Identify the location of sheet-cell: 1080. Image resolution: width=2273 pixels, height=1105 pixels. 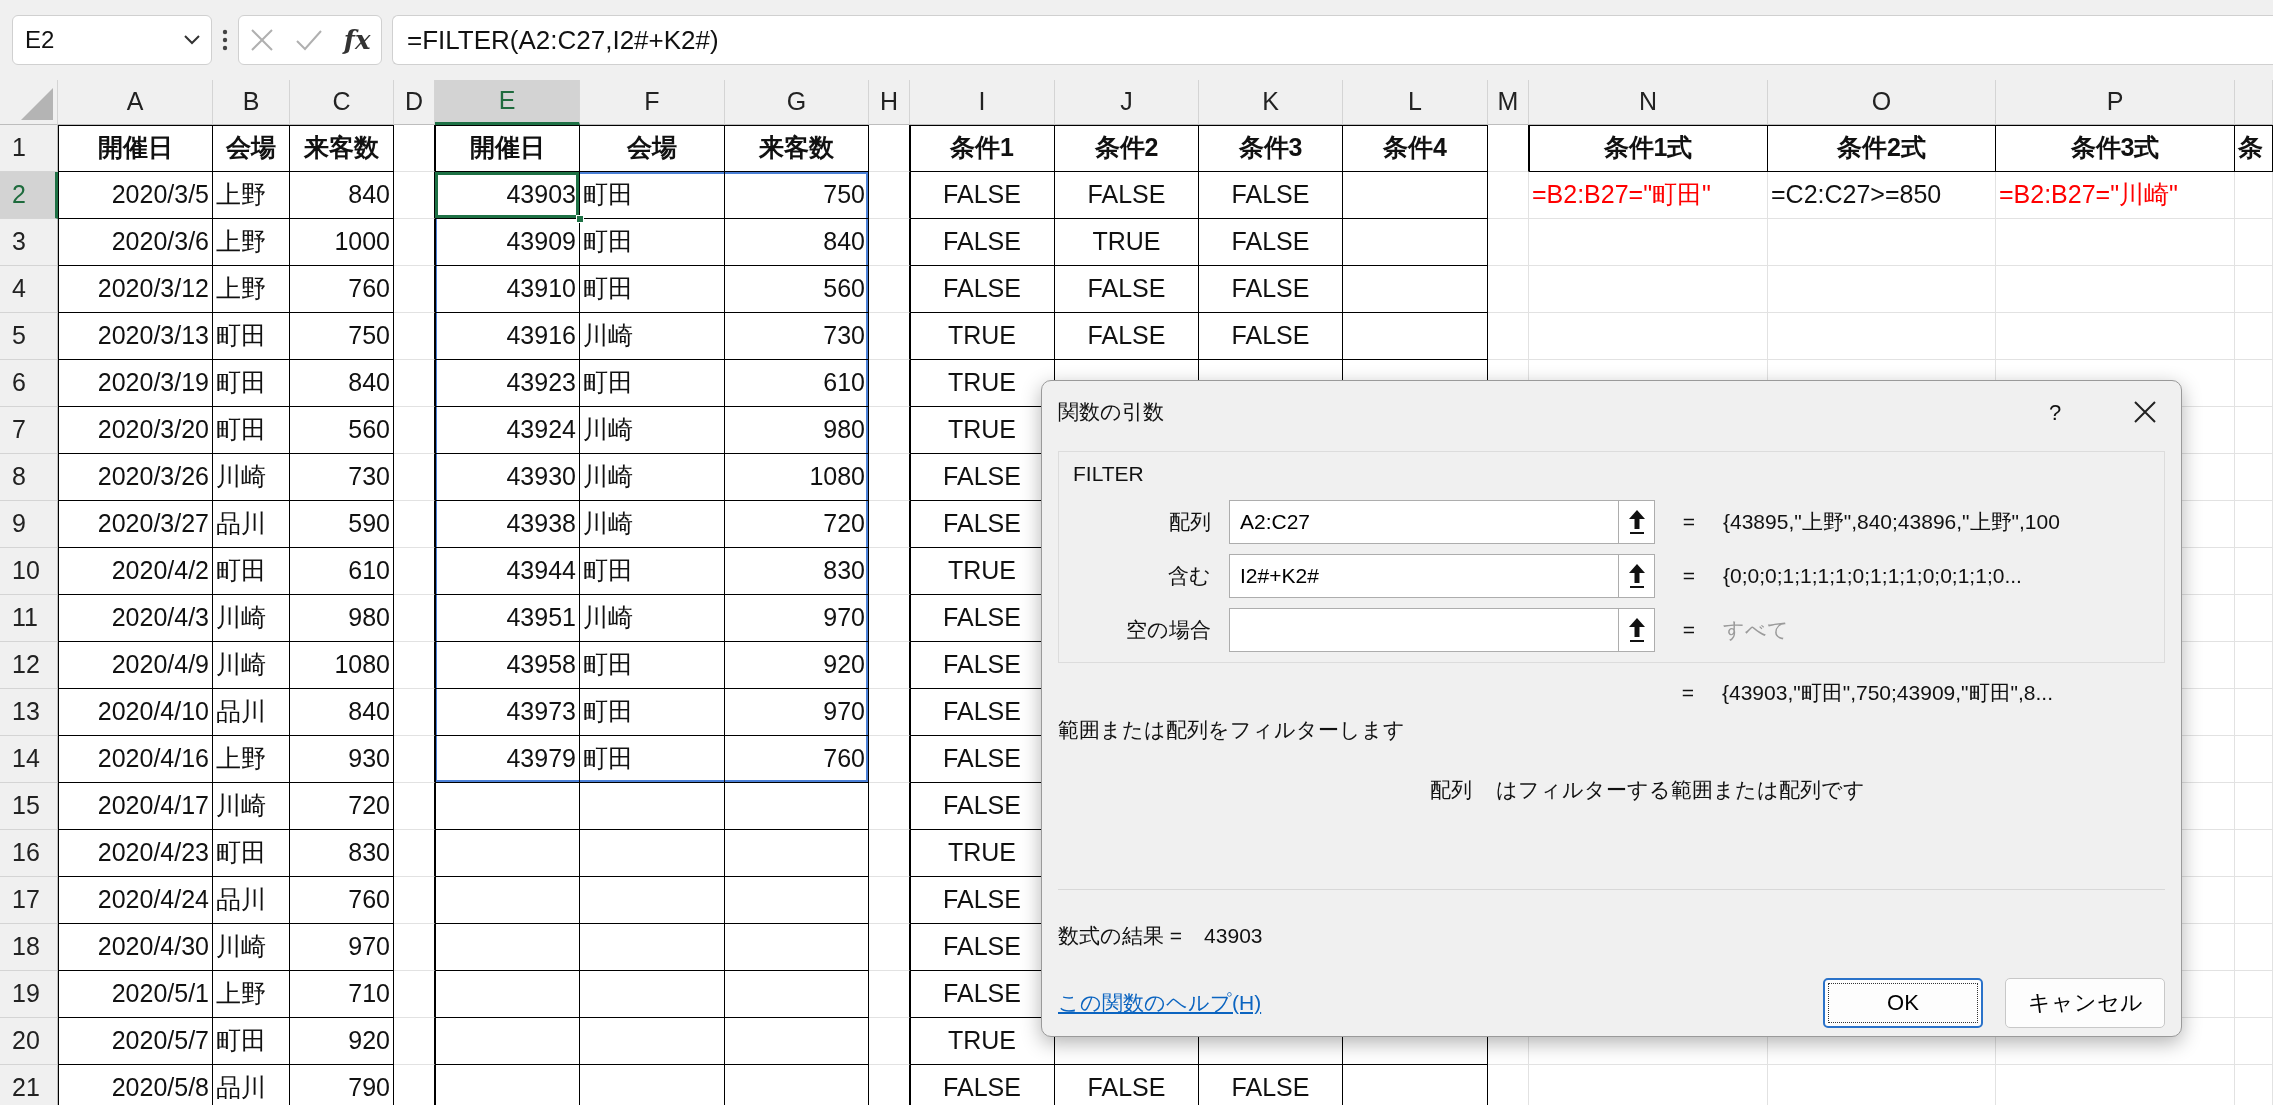
(342, 665).